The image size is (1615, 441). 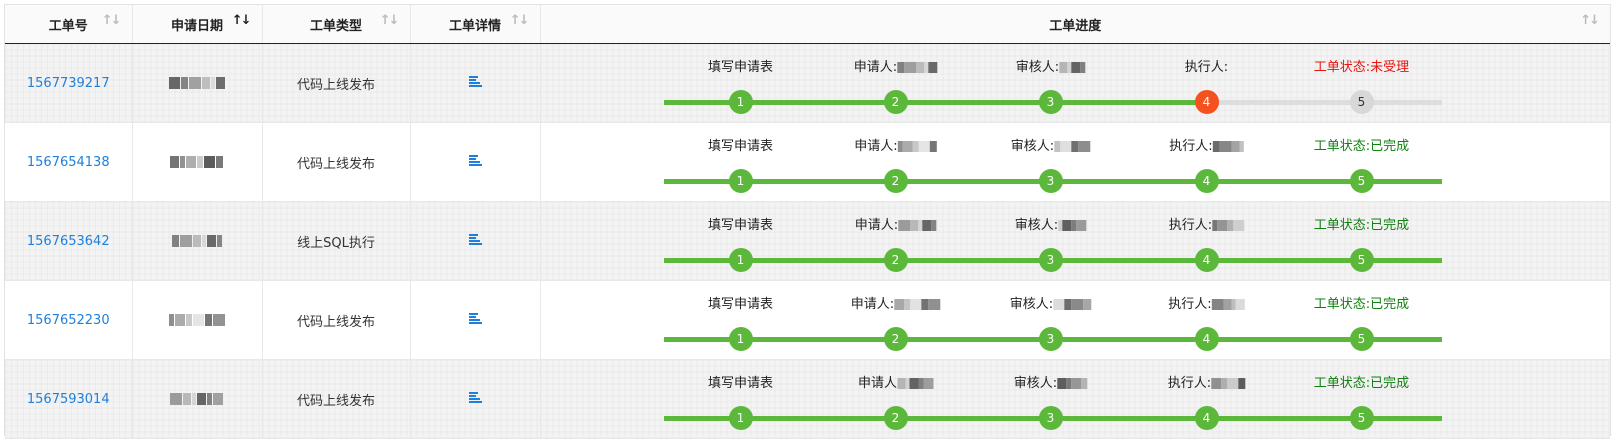 I want to click on order-progress-cell: 填写申请表 申请人 审核人: 执行人: 工单状态:已完成 1 2 3 4 5, so click(x=1075, y=399).